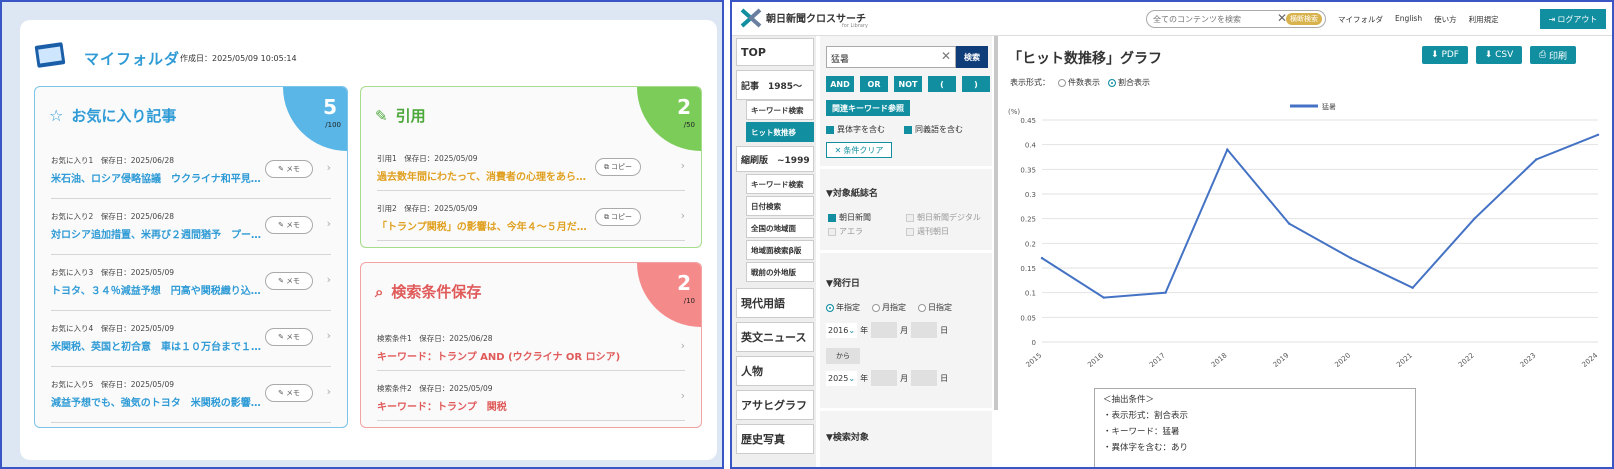 The width and height of the screenshot is (1614, 469). Describe the element at coordinates (942, 84) in the screenshot. I see `operator-button: (` at that location.